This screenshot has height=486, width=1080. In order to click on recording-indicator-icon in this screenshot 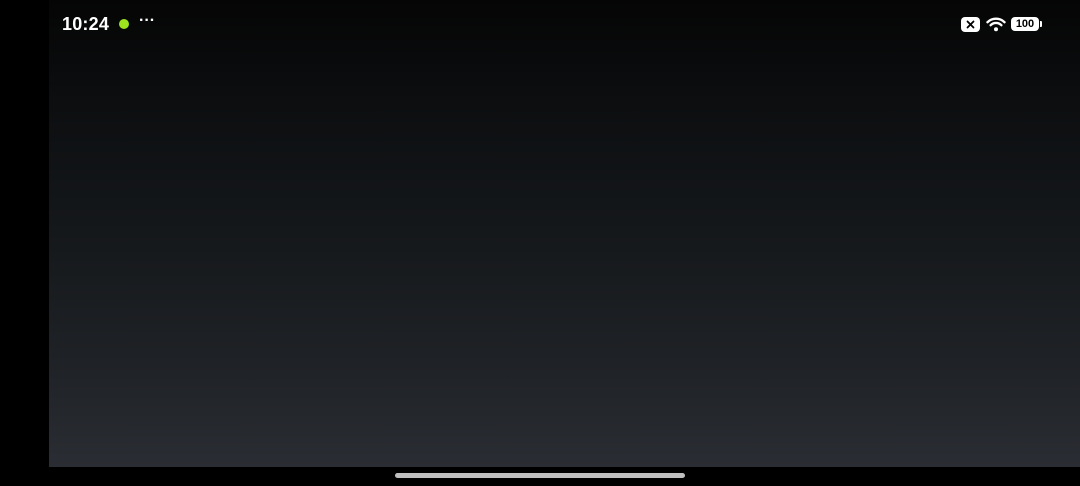, I will do `click(124, 24)`.